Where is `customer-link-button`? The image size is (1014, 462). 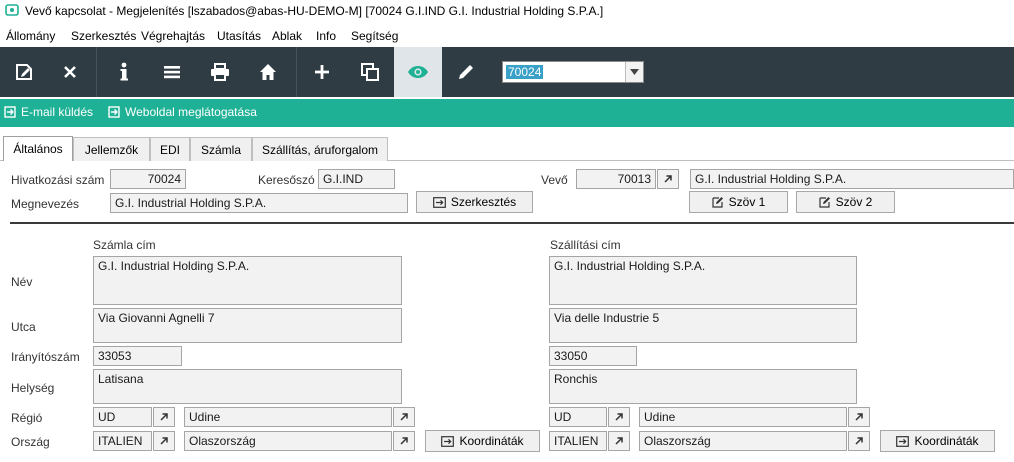
customer-link-button is located at coordinates (668, 179).